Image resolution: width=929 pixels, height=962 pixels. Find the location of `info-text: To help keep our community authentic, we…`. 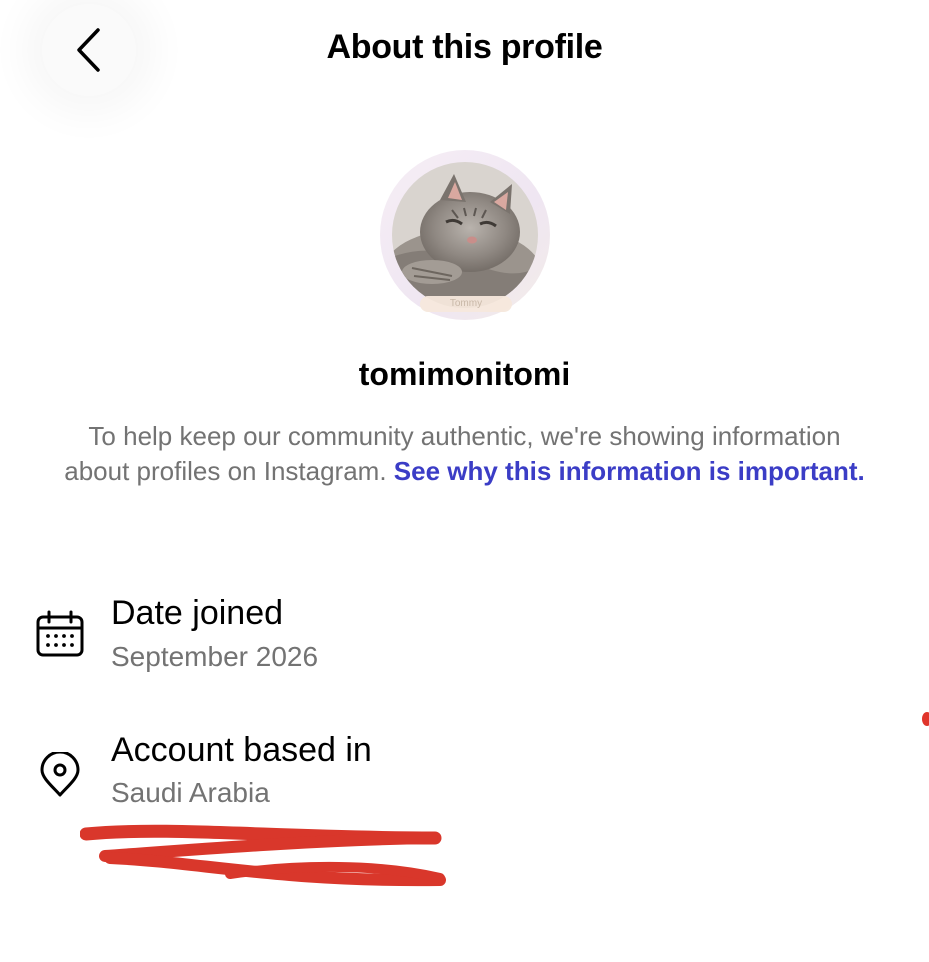

info-text: To help keep our community authentic, we… is located at coordinates (464, 454).